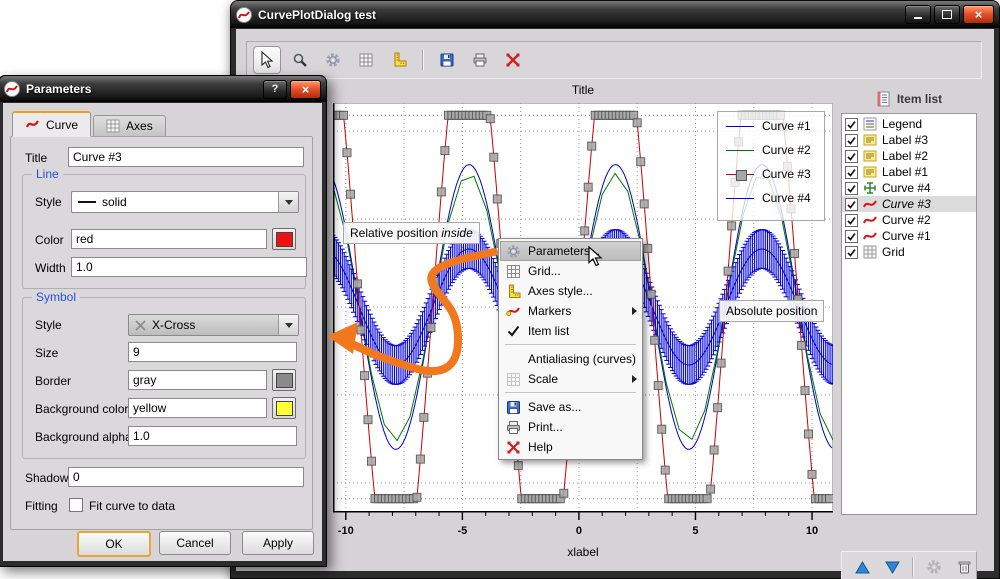  I want to click on cancel-button: Cancel, so click(195, 543).